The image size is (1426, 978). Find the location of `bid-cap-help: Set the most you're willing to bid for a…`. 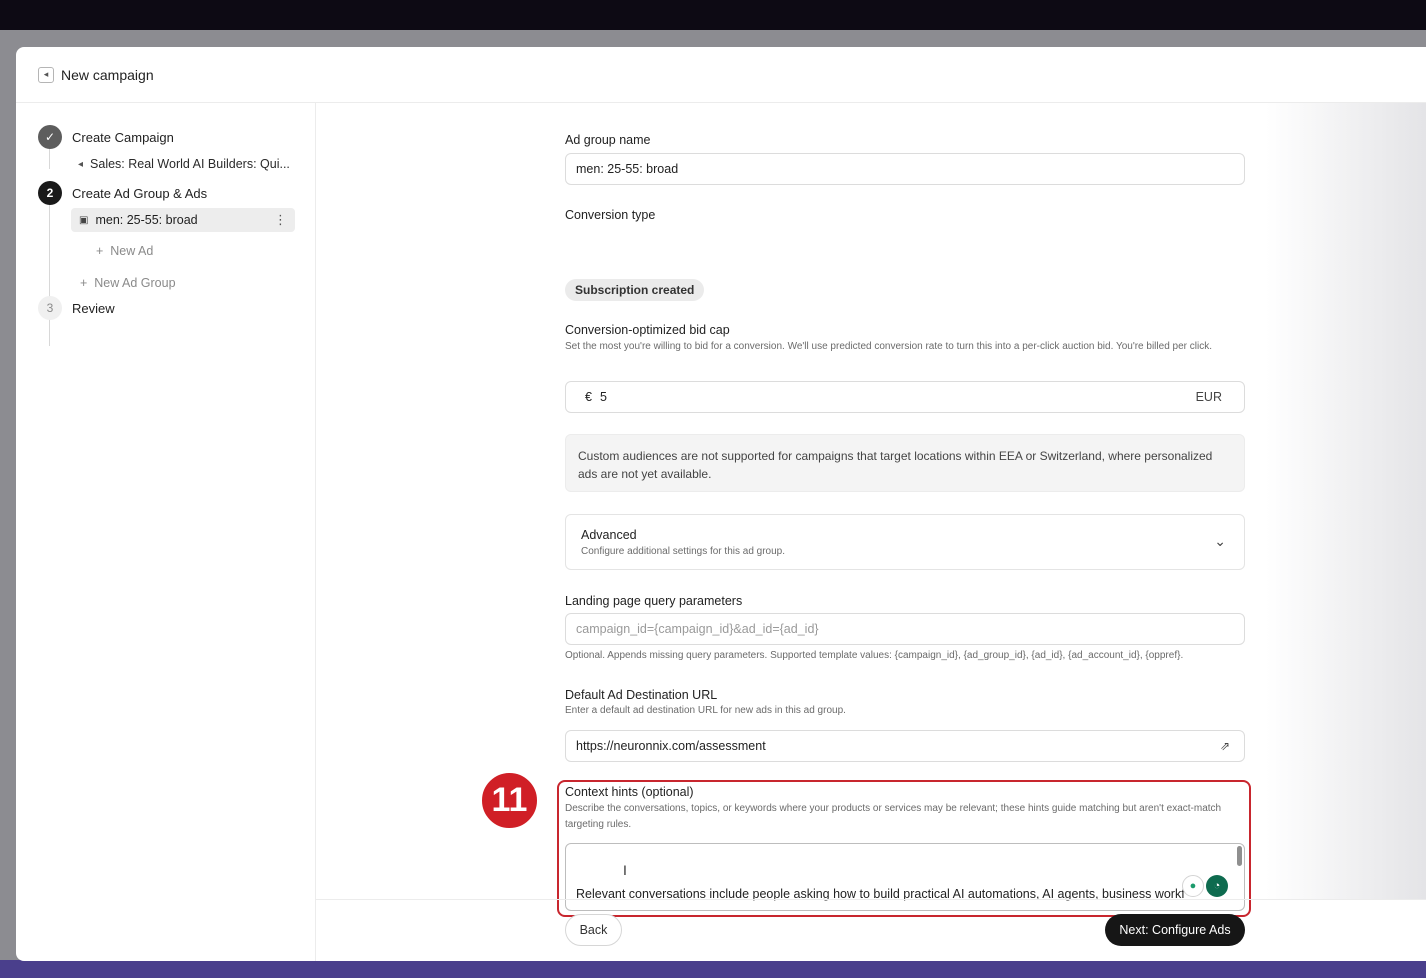

bid-cap-help: Set the most you're willing to bid for a… is located at coordinates (888, 346).